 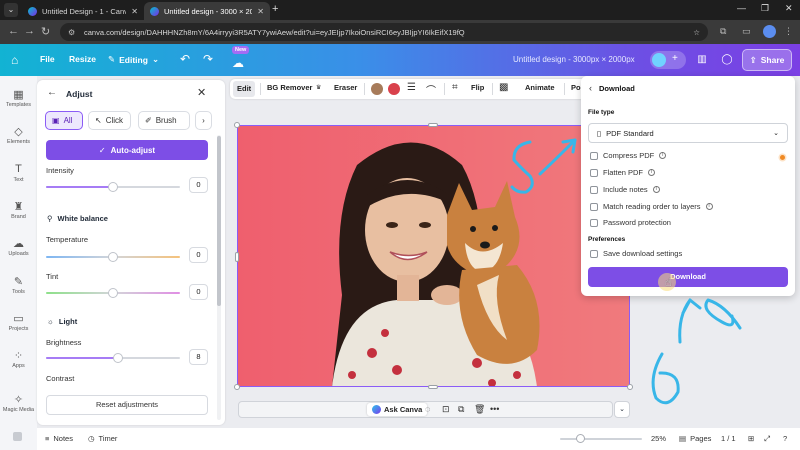 What do you see at coordinates (198, 255) in the screenshot?
I see `temperature-value: 0` at bounding box center [198, 255].